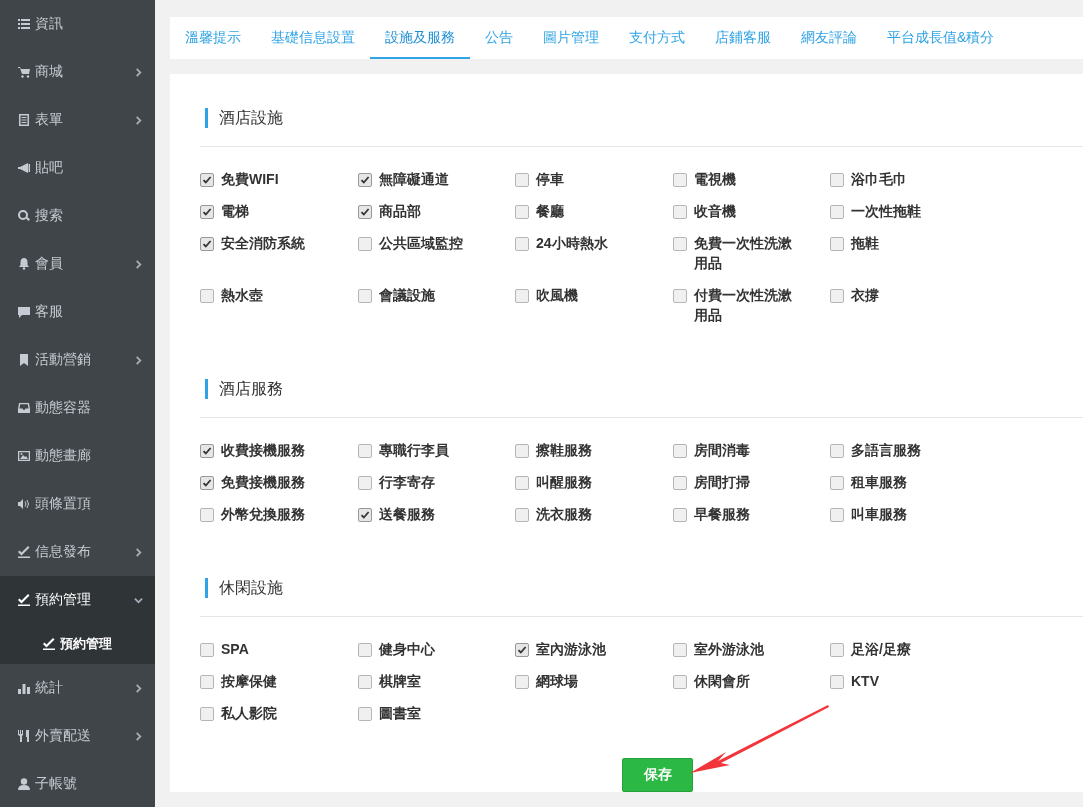 The width and height of the screenshot is (1083, 807). I want to click on inbox-icon, so click(24, 408).